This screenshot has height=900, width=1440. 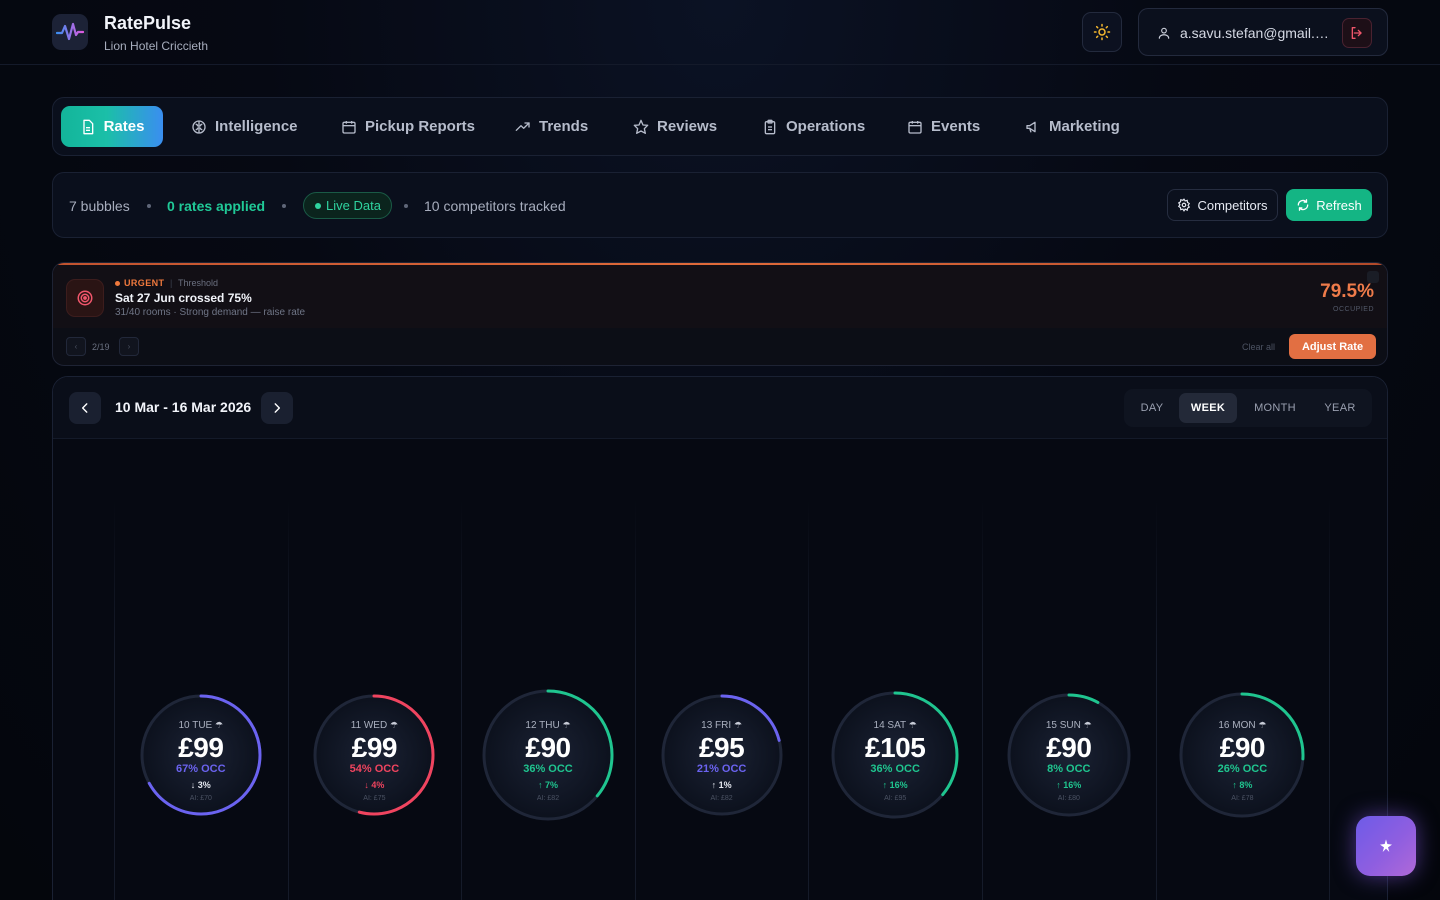 I want to click on view-day-button: DAY, so click(x=1152, y=408).